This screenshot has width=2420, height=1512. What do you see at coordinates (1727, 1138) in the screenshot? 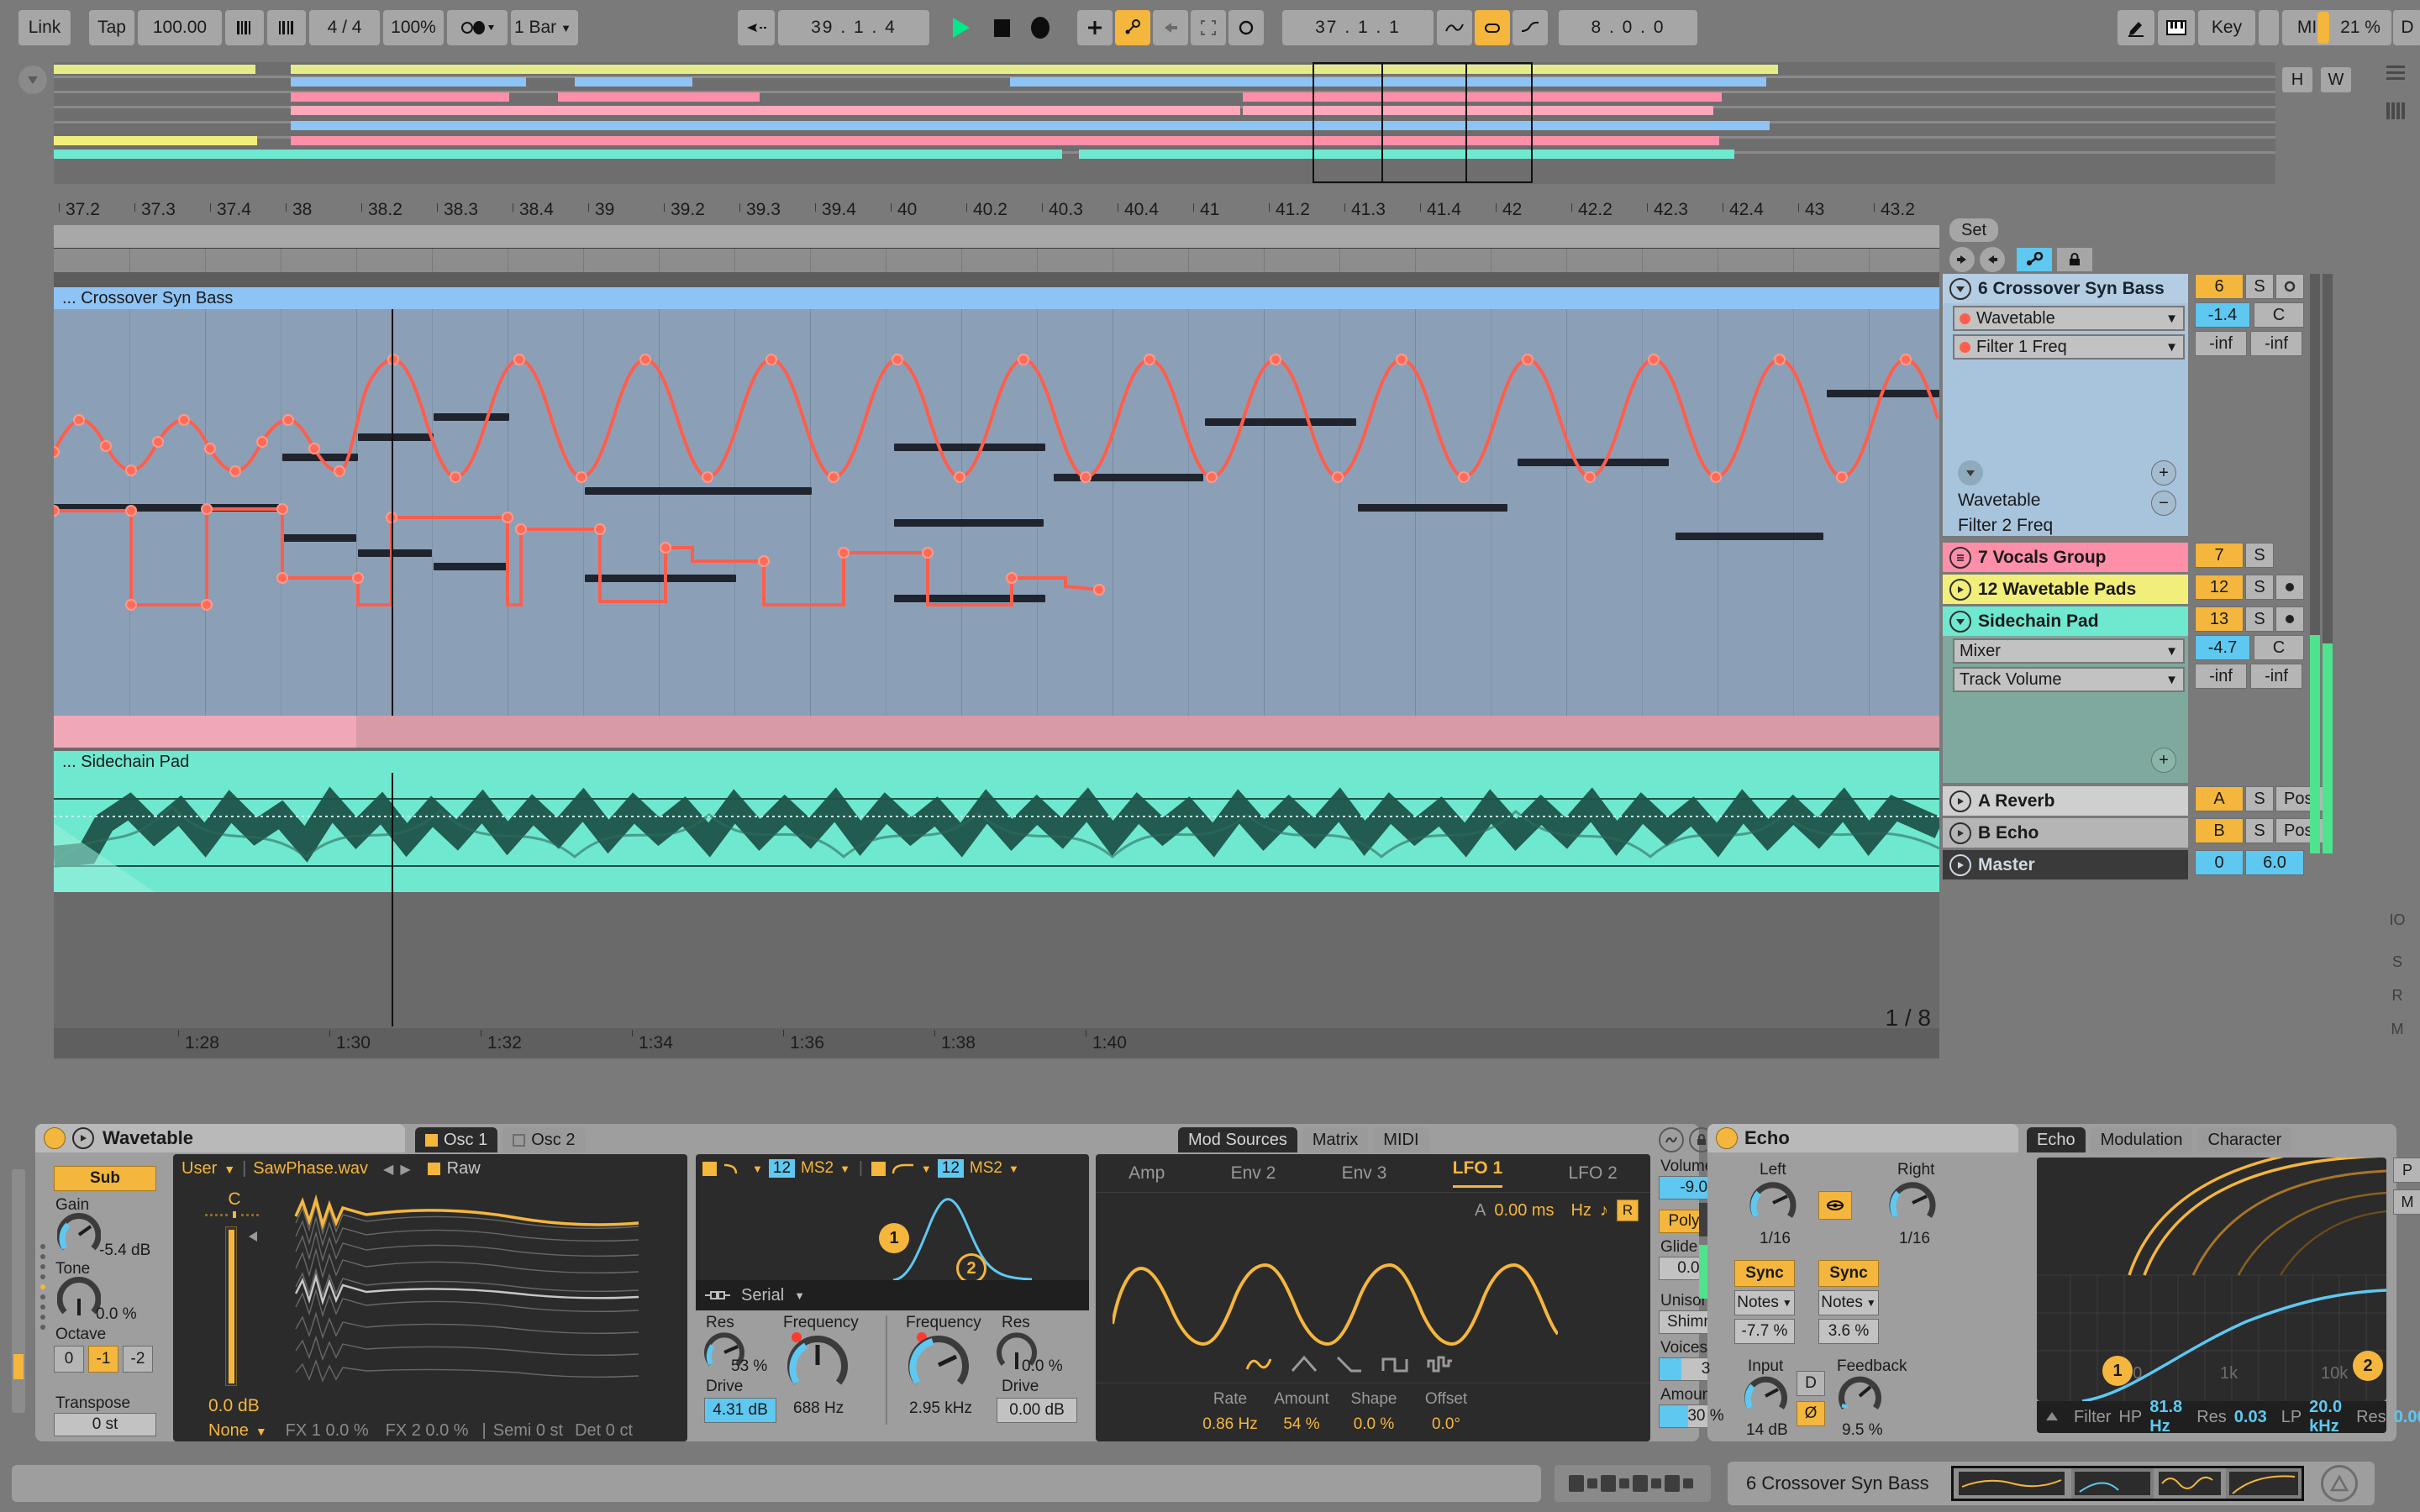
I see `device-power-icon` at bounding box center [1727, 1138].